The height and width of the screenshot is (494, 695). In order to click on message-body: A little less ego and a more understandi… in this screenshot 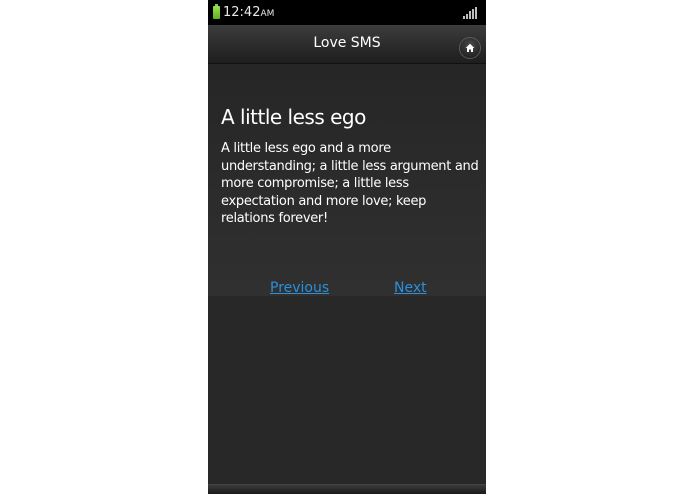, I will do `click(350, 183)`.